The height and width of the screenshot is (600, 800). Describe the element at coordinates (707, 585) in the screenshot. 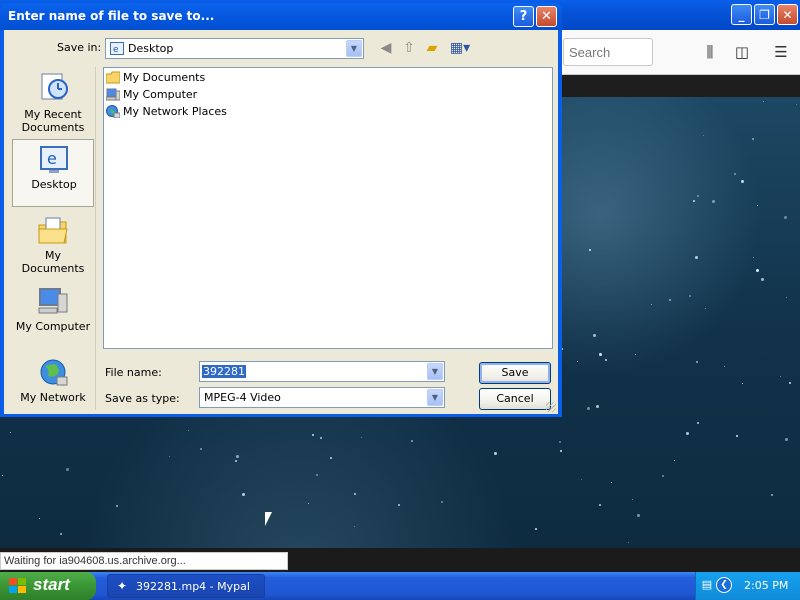

I see `keyboard-icon: ▤` at that location.